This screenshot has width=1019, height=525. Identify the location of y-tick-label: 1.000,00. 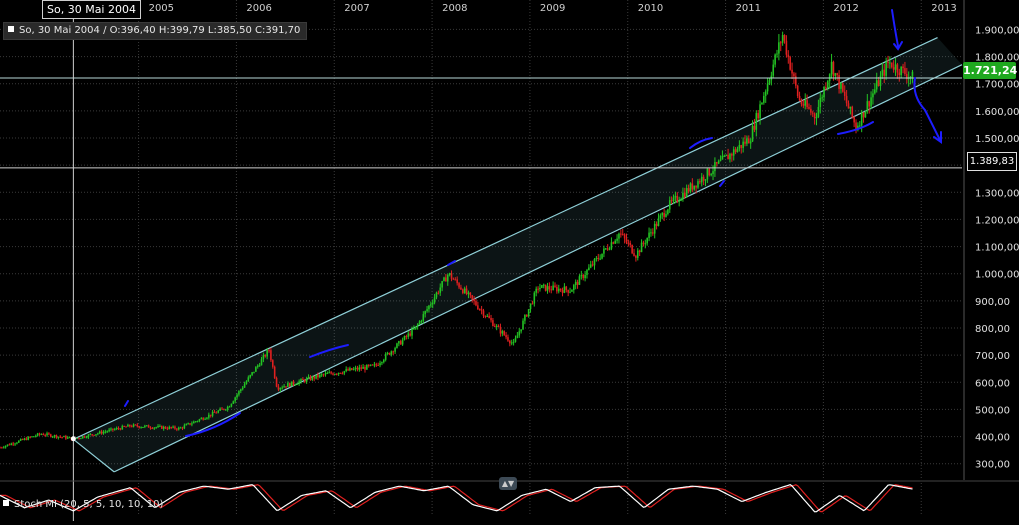
(997, 275).